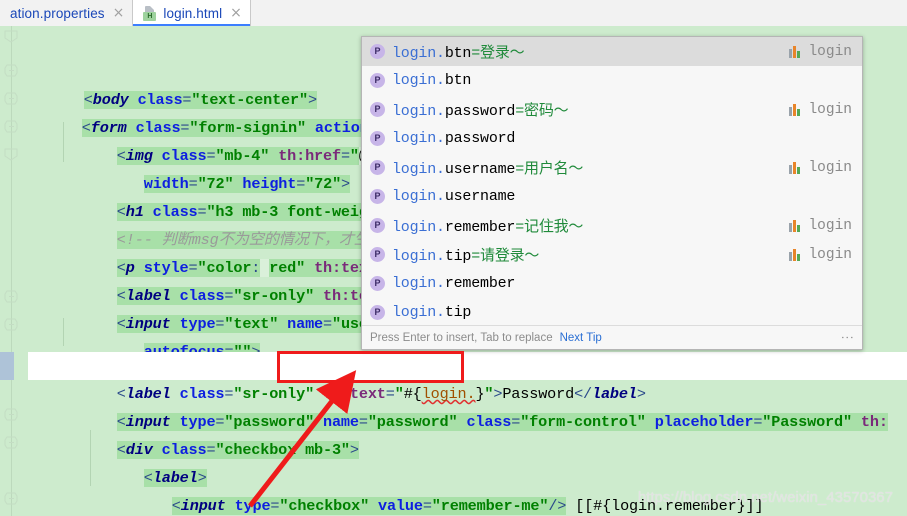 The height and width of the screenshot is (516, 907). What do you see at coordinates (432, 312) in the screenshot?
I see `autocomplete-item-label: login.tip` at bounding box center [432, 312].